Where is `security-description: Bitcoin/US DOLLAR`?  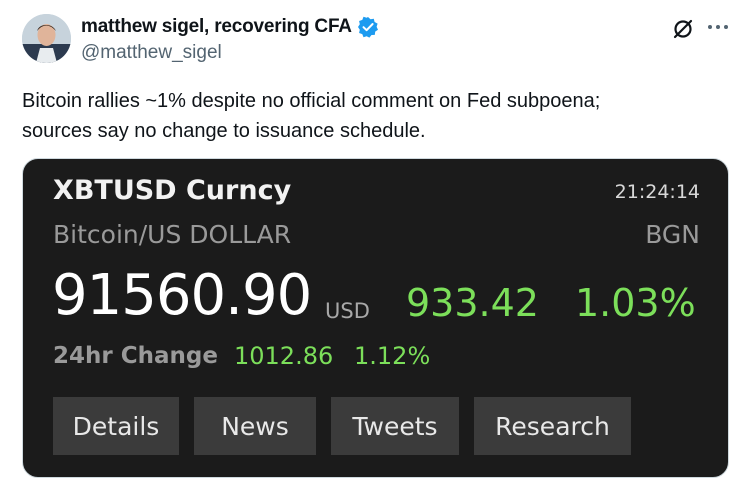
security-description: Bitcoin/US DOLLAR is located at coordinates (172, 234).